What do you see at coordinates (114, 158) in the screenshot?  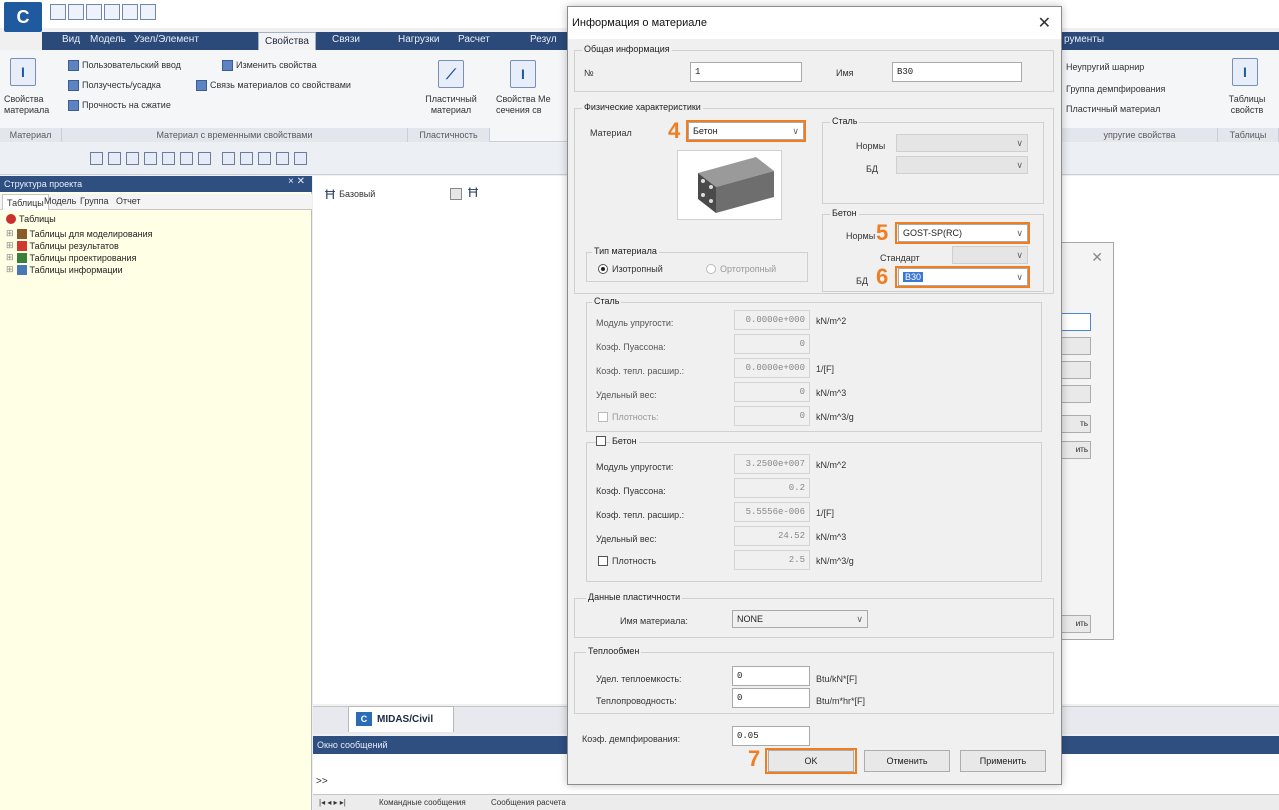 I see `snap-icon` at bounding box center [114, 158].